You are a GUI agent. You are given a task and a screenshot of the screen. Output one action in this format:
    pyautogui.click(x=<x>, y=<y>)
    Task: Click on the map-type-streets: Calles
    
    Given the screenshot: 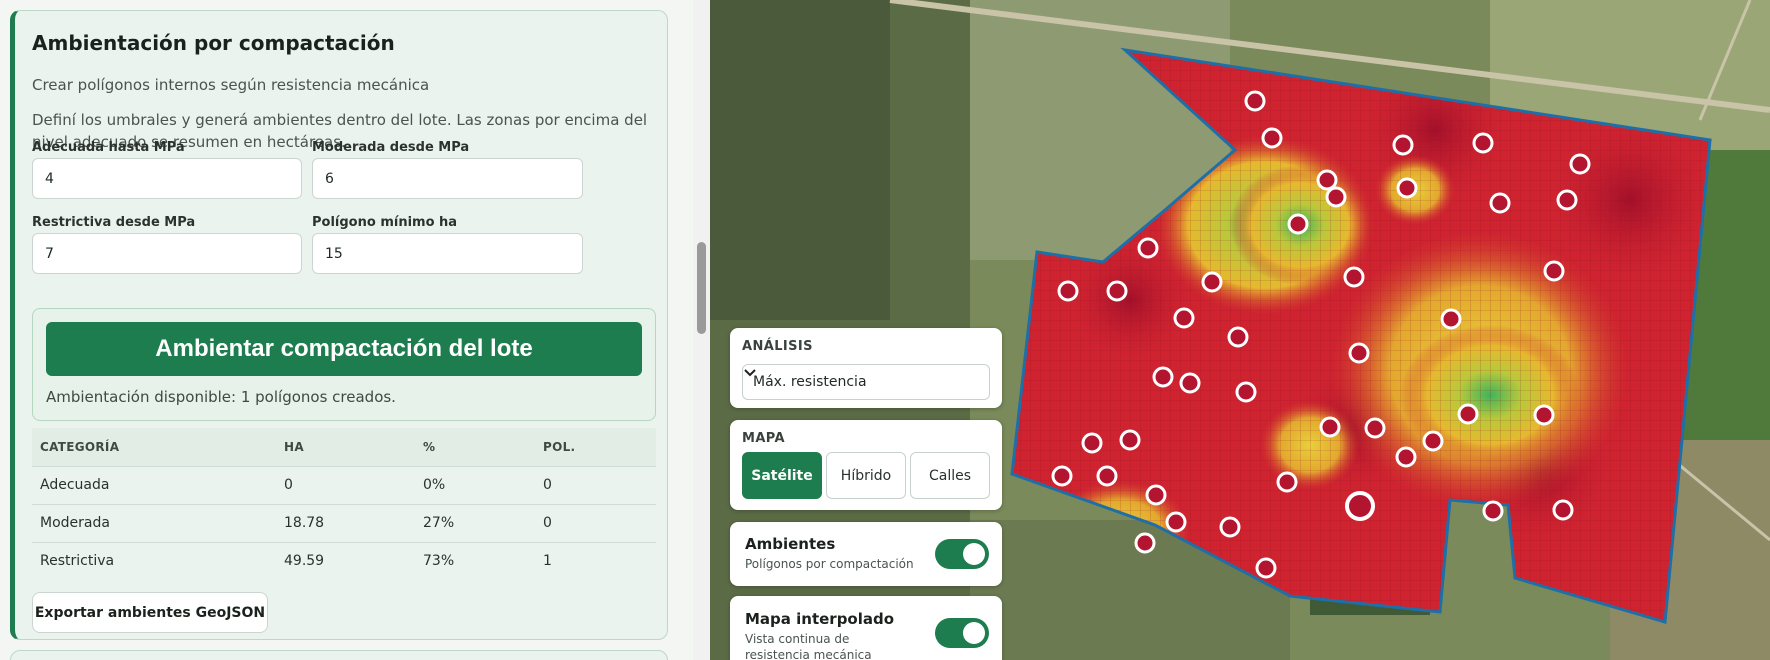 What is the action you would take?
    pyautogui.click(x=950, y=475)
    